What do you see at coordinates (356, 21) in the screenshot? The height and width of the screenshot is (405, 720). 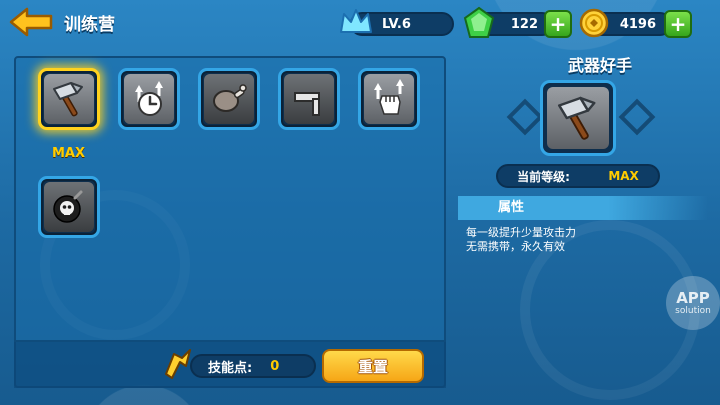 I see `crown-icon` at bounding box center [356, 21].